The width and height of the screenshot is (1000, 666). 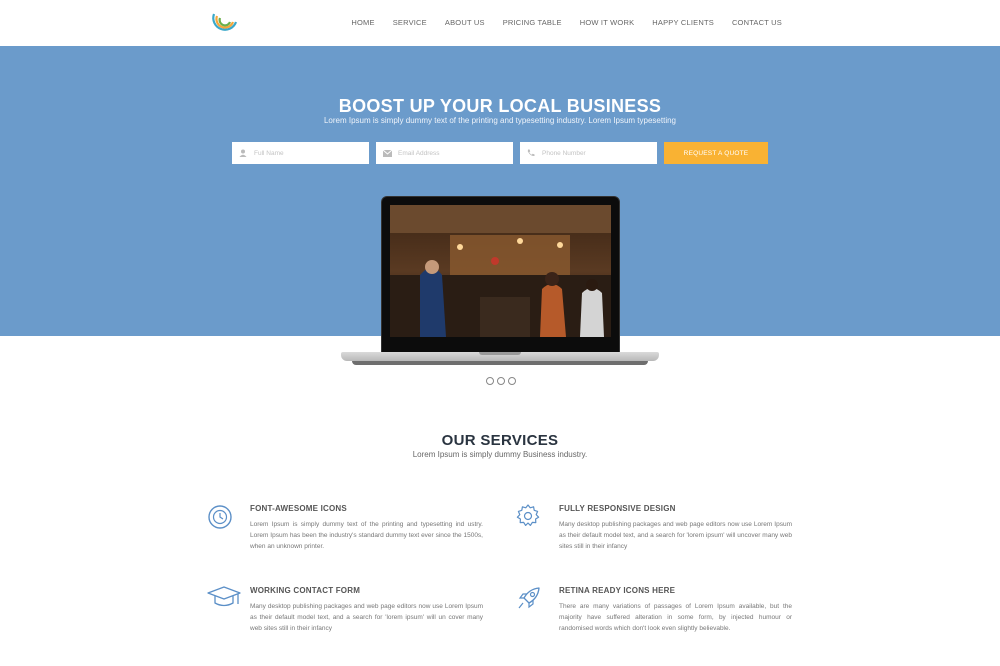 I want to click on laptop-notch, so click(x=500, y=353).